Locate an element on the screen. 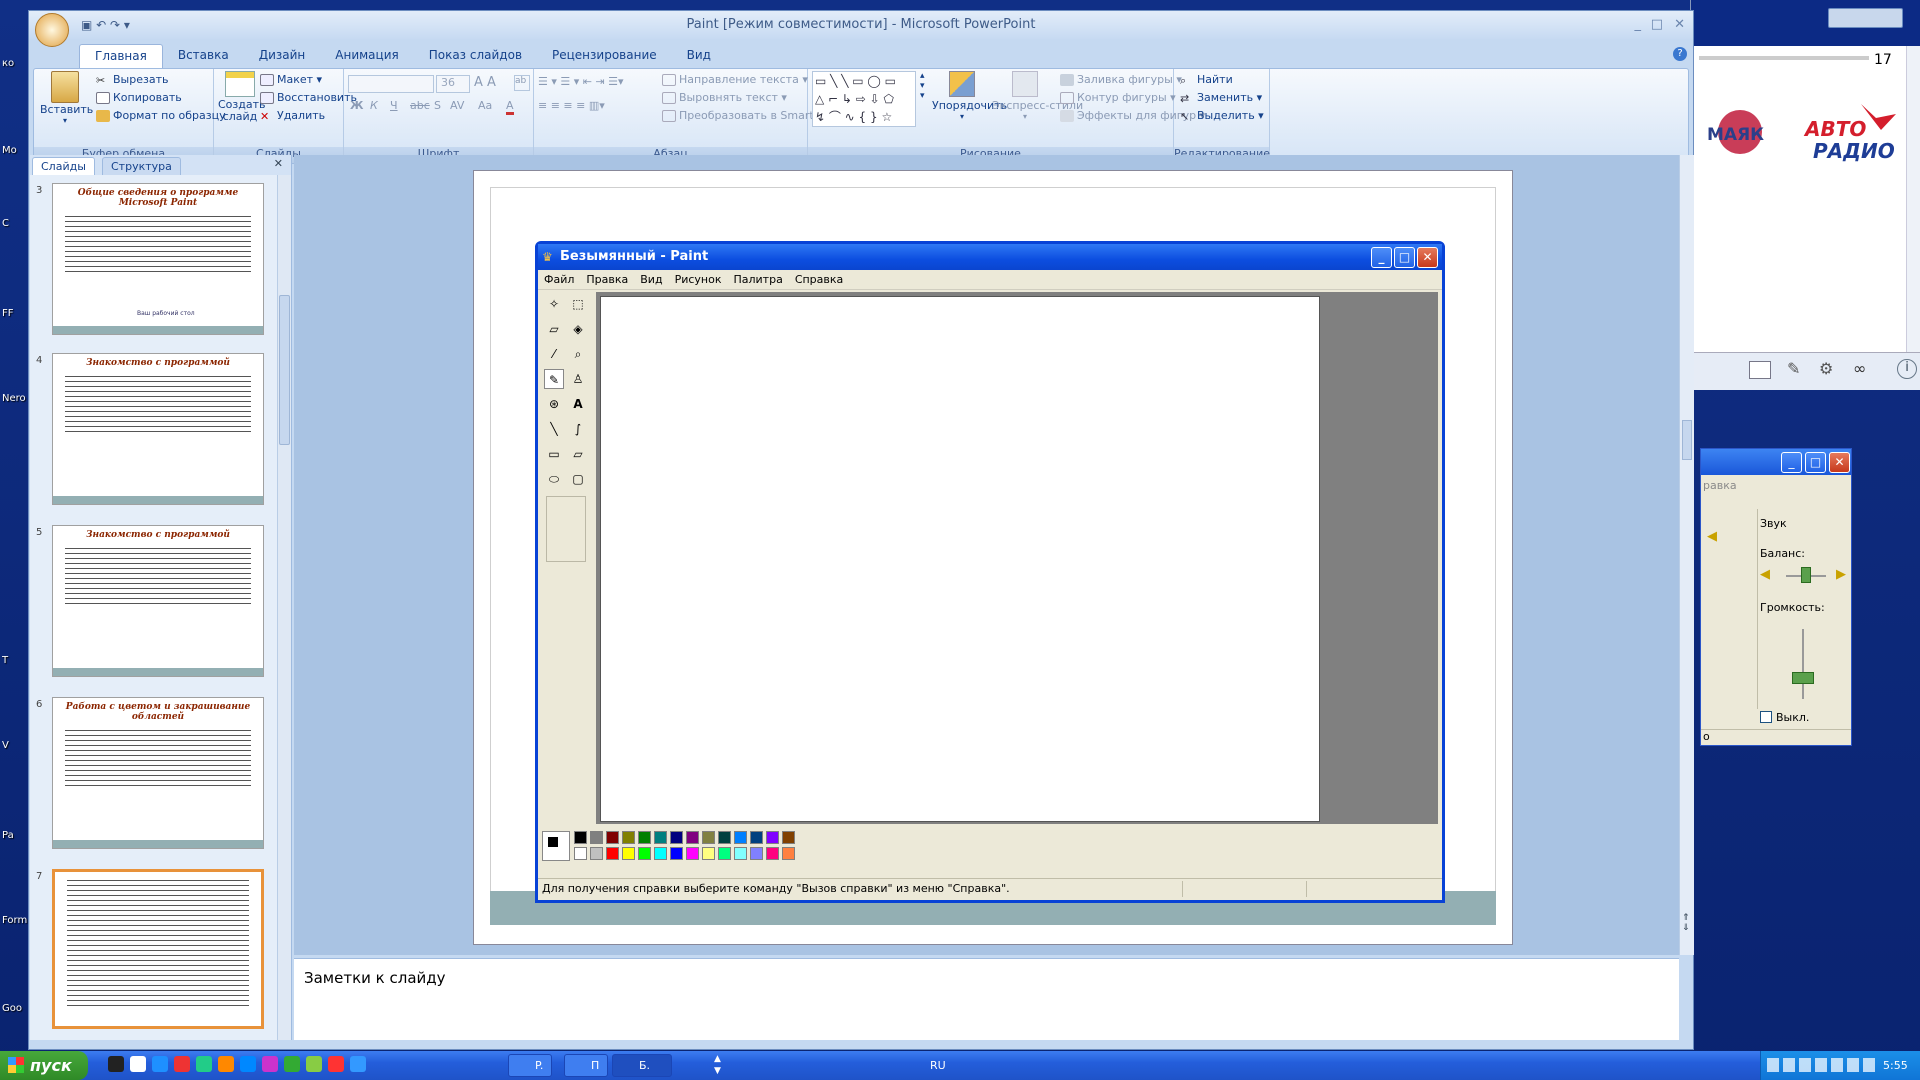 The image size is (1920, 1080). taskbar-scroll: ▲ ▼ is located at coordinates (717, 1065).